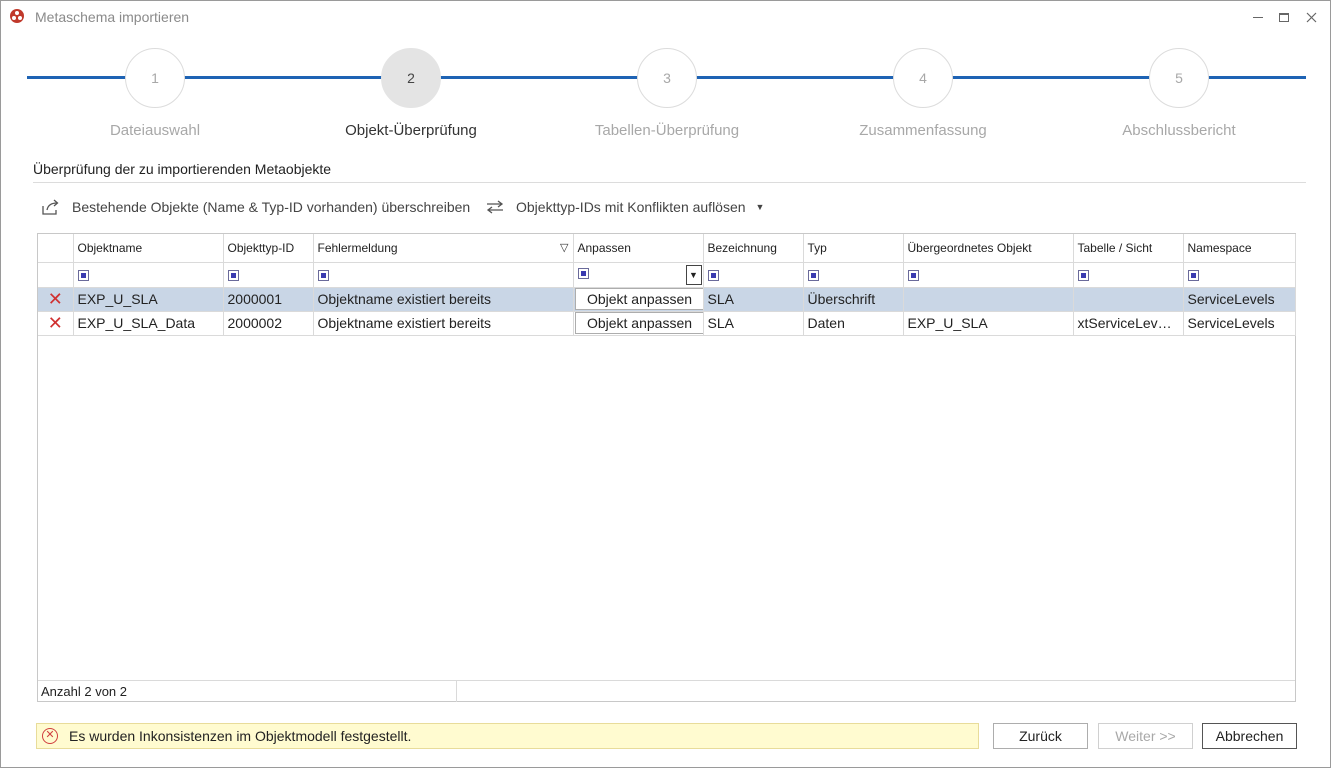 The image size is (1331, 768). Describe the element at coordinates (148, 275) in the screenshot. I see `filter-cell-objektname` at that location.